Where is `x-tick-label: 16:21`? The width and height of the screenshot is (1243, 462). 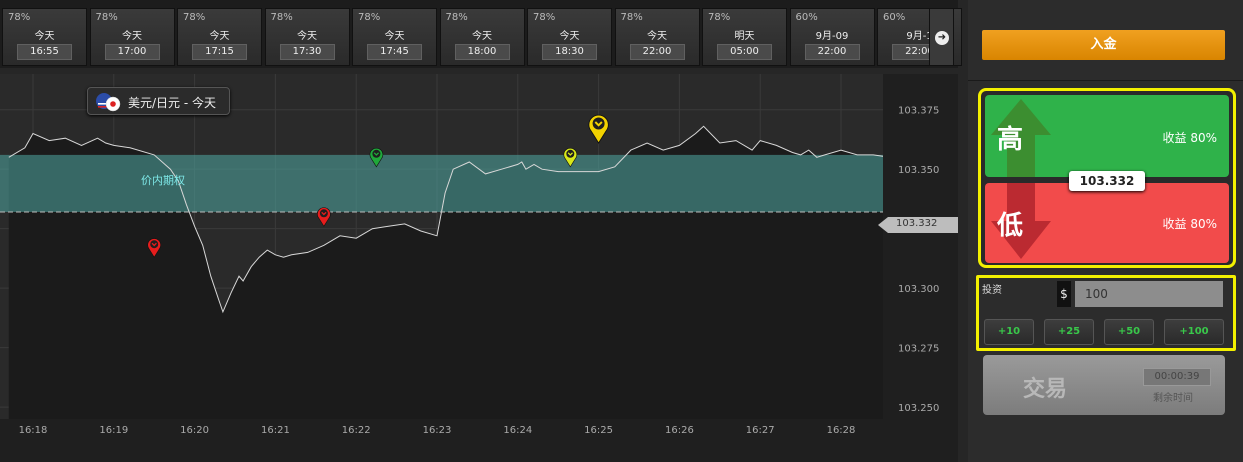
x-tick-label: 16:21 is located at coordinates (275, 430).